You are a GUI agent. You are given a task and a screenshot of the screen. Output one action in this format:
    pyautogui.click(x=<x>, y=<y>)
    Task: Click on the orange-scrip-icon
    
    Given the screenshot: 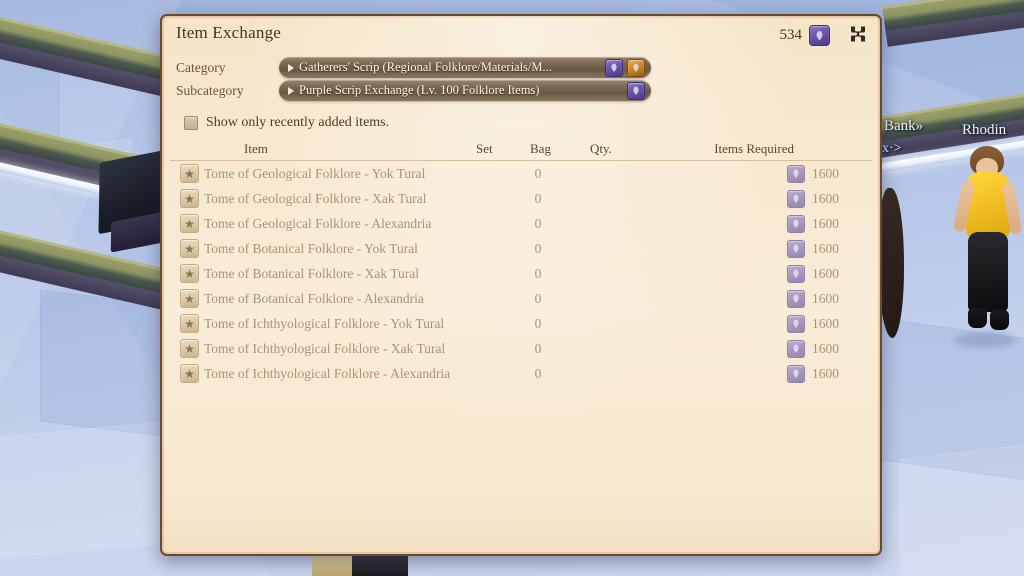 What is the action you would take?
    pyautogui.click(x=636, y=67)
    